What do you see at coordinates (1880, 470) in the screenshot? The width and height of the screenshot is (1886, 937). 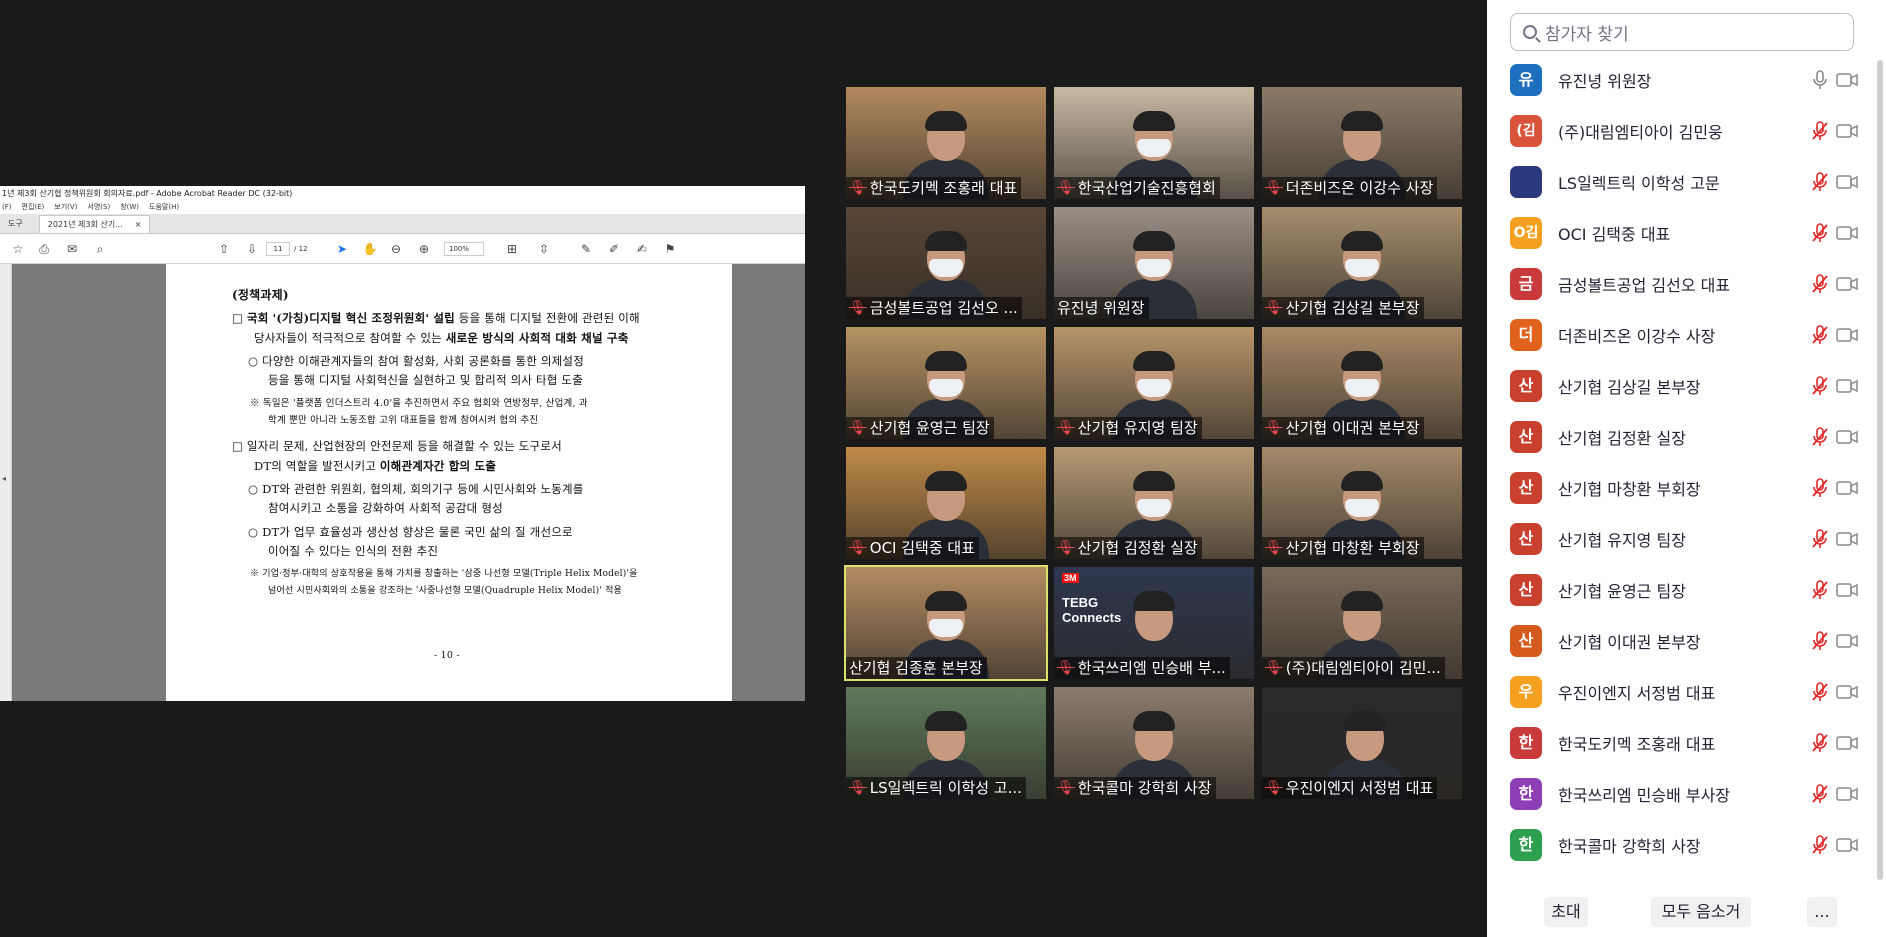 I see `participant-list-scrollbar` at bounding box center [1880, 470].